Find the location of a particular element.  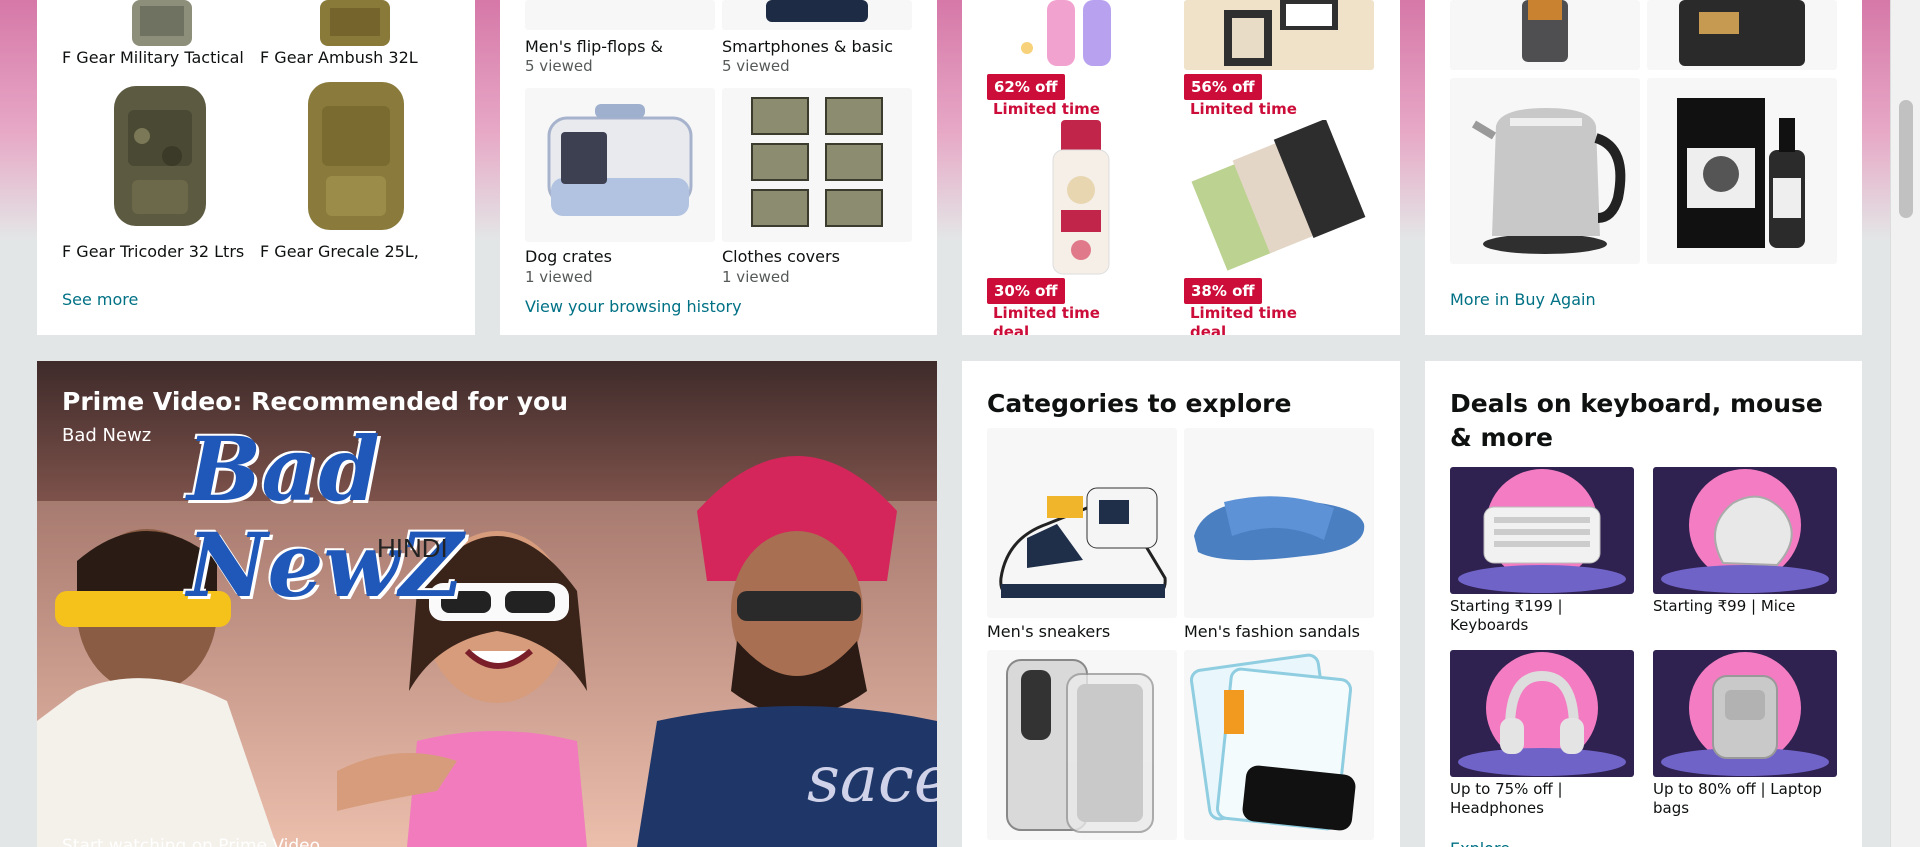

deal-label: Up to 75% off | Headphones is located at coordinates (1535, 799).